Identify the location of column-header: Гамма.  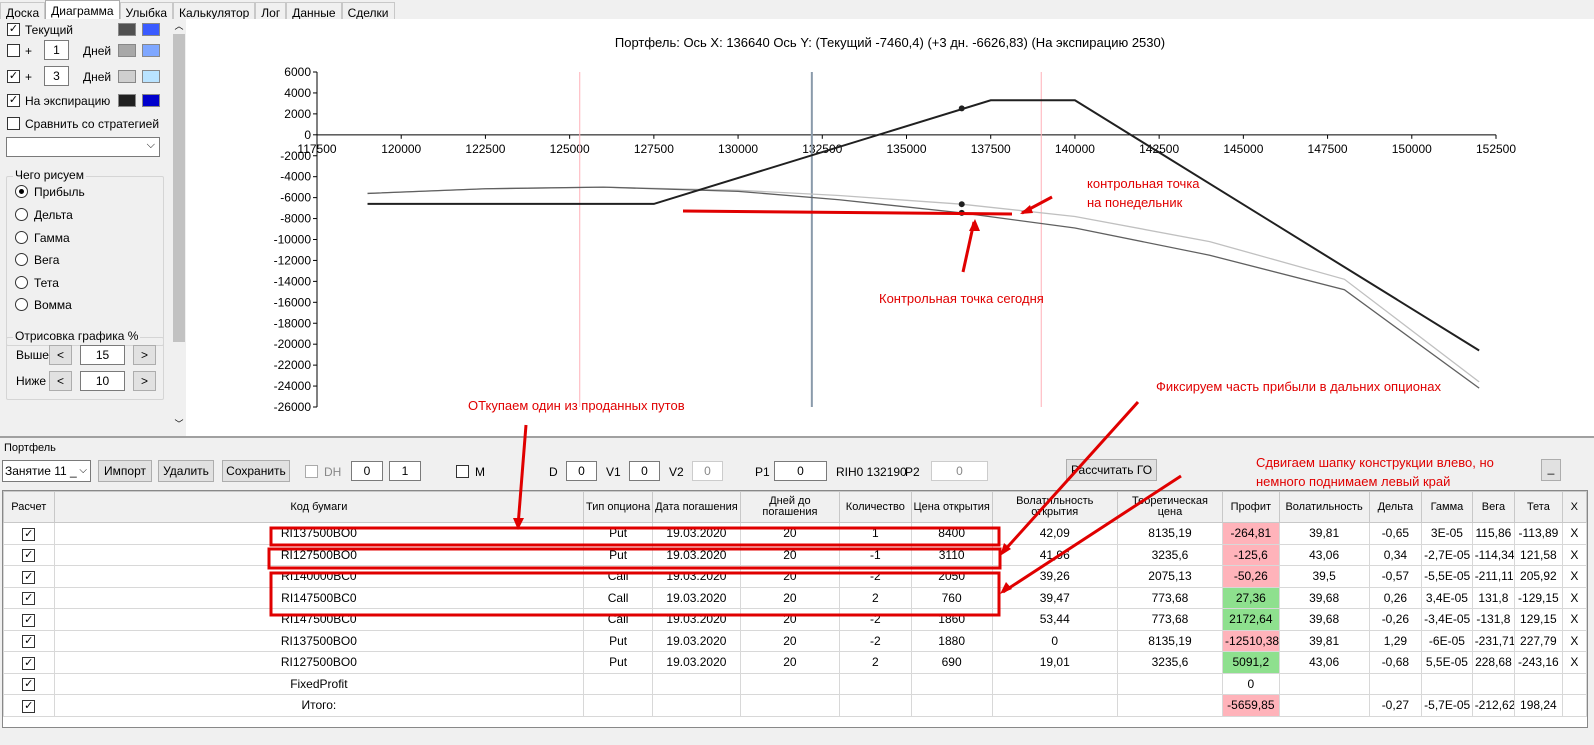
(1447, 507).